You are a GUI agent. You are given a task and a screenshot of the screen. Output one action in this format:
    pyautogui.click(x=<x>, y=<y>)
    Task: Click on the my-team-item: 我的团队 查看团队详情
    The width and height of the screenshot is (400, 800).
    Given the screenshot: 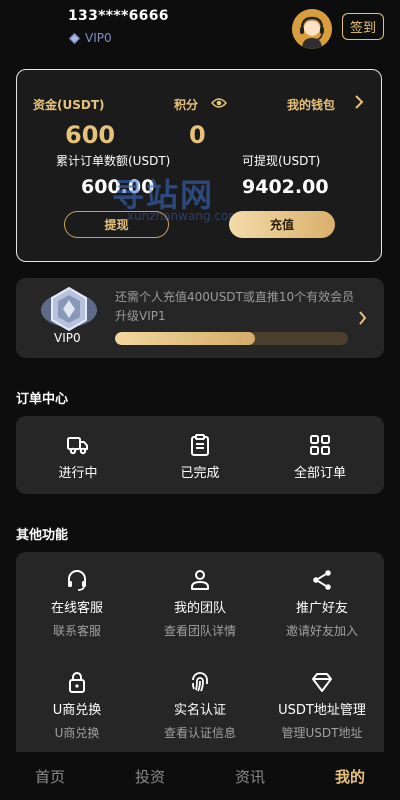 What is the action you would take?
    pyautogui.click(x=200, y=603)
    